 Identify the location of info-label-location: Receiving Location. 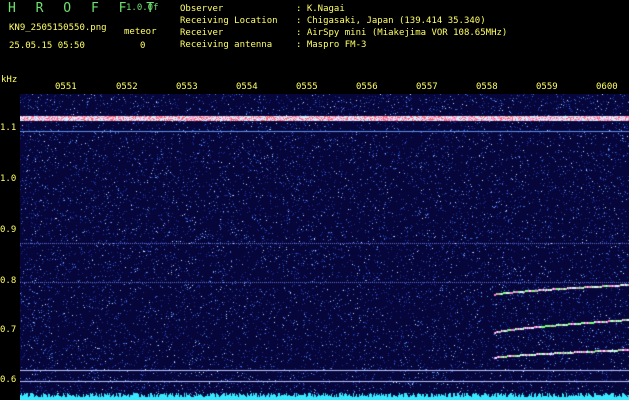
(229, 21).